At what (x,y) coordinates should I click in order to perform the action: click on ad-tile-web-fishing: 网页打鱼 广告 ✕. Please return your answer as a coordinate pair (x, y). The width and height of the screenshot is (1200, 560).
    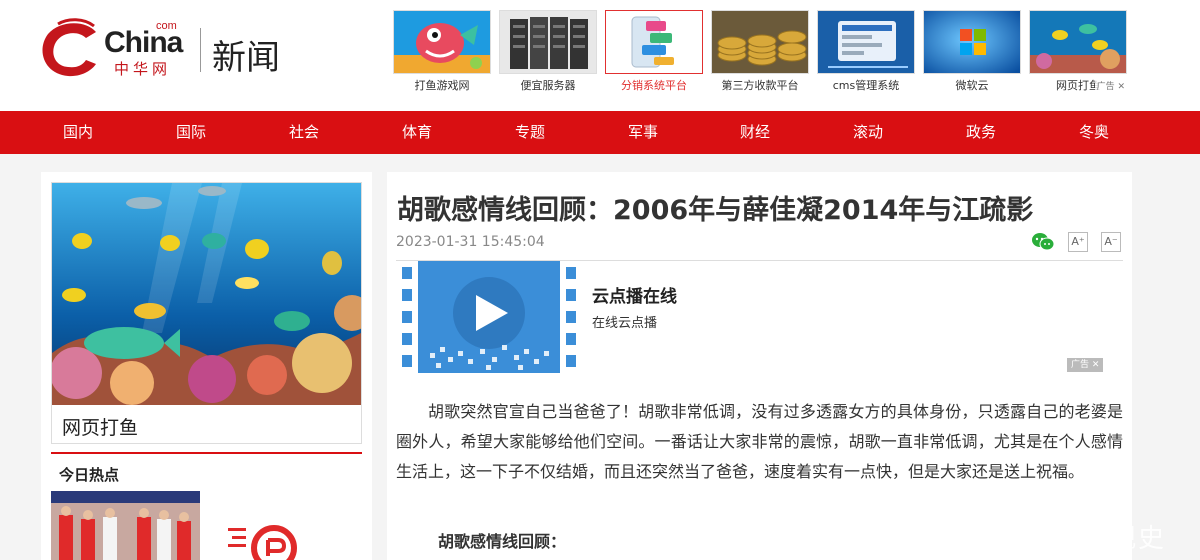
    Looking at the image, I should click on (1078, 51).